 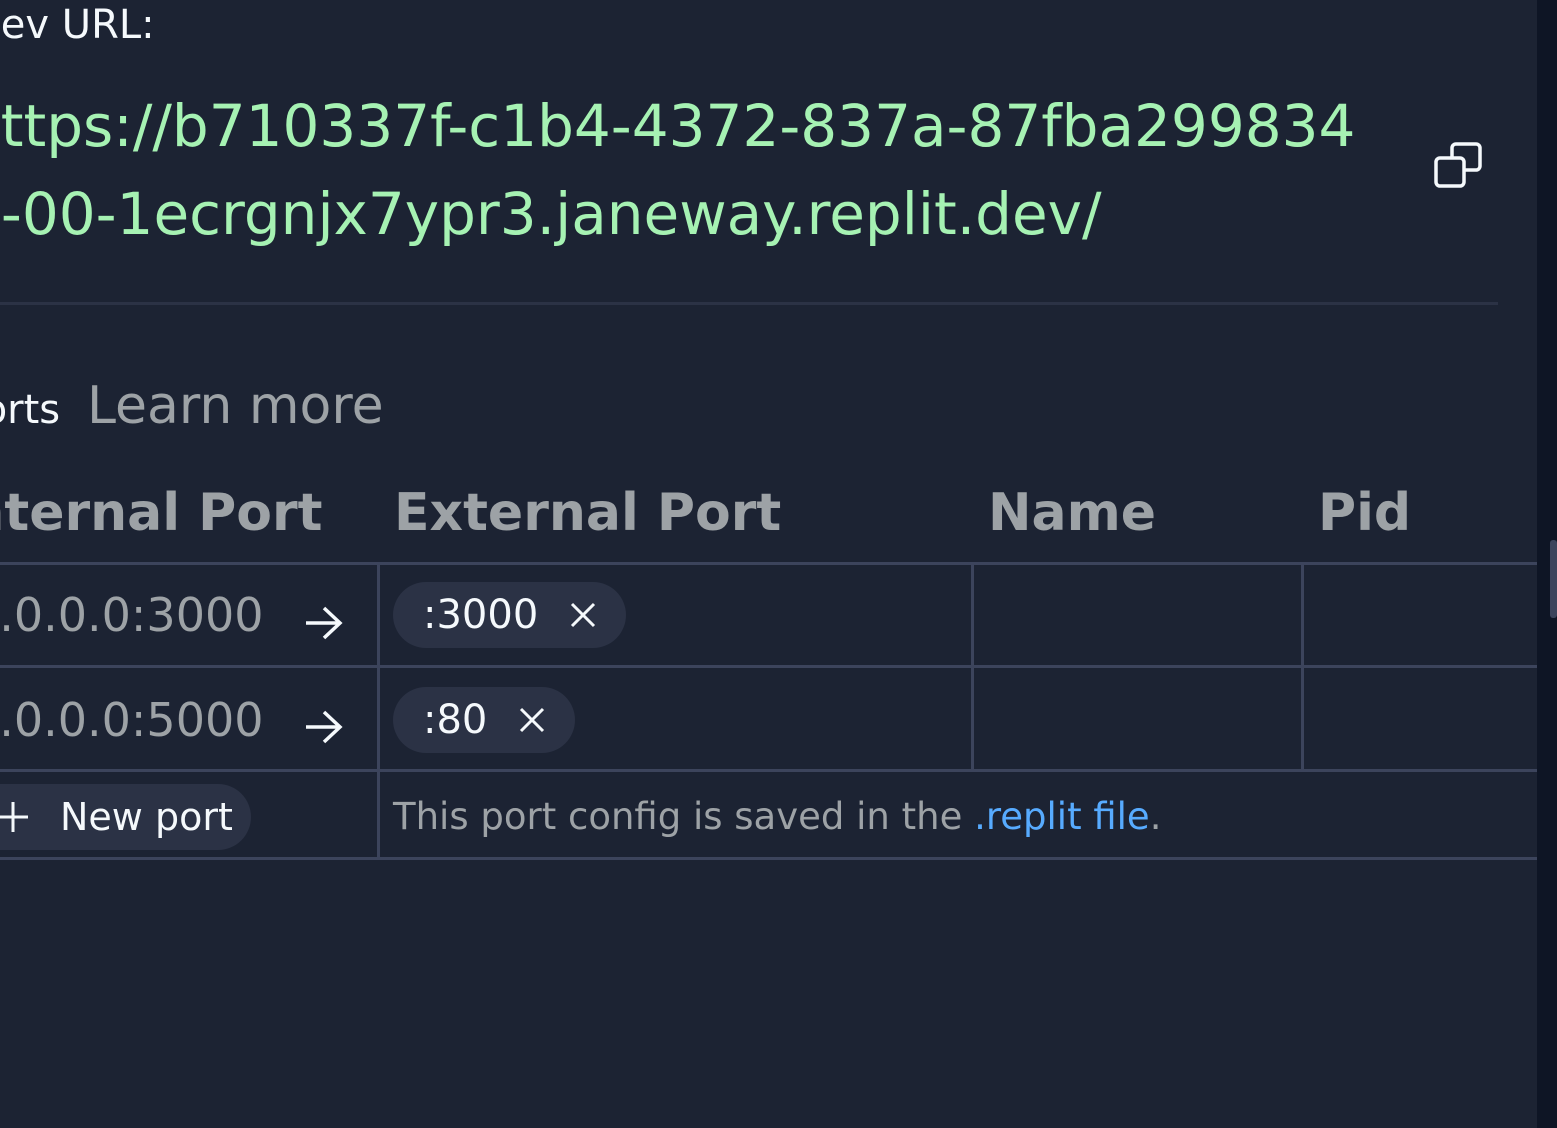 What do you see at coordinates (588, 513) in the screenshot?
I see `column-header-external-port: External Port` at bounding box center [588, 513].